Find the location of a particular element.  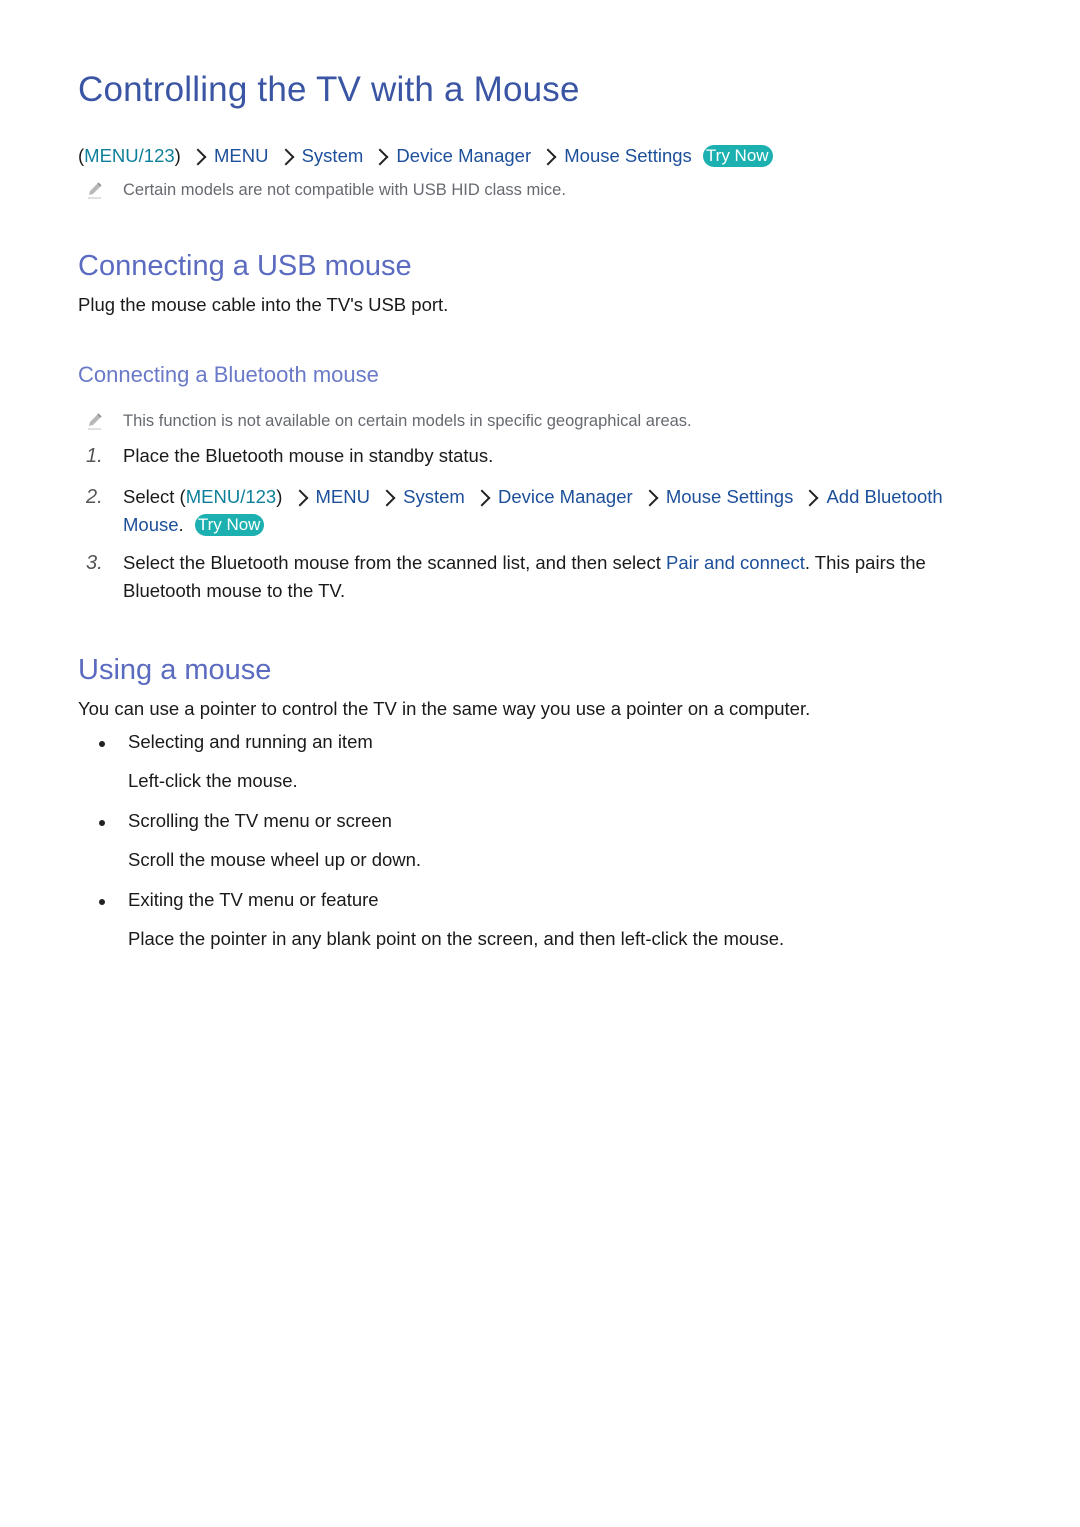

step-number: 2. is located at coordinates (94, 497).